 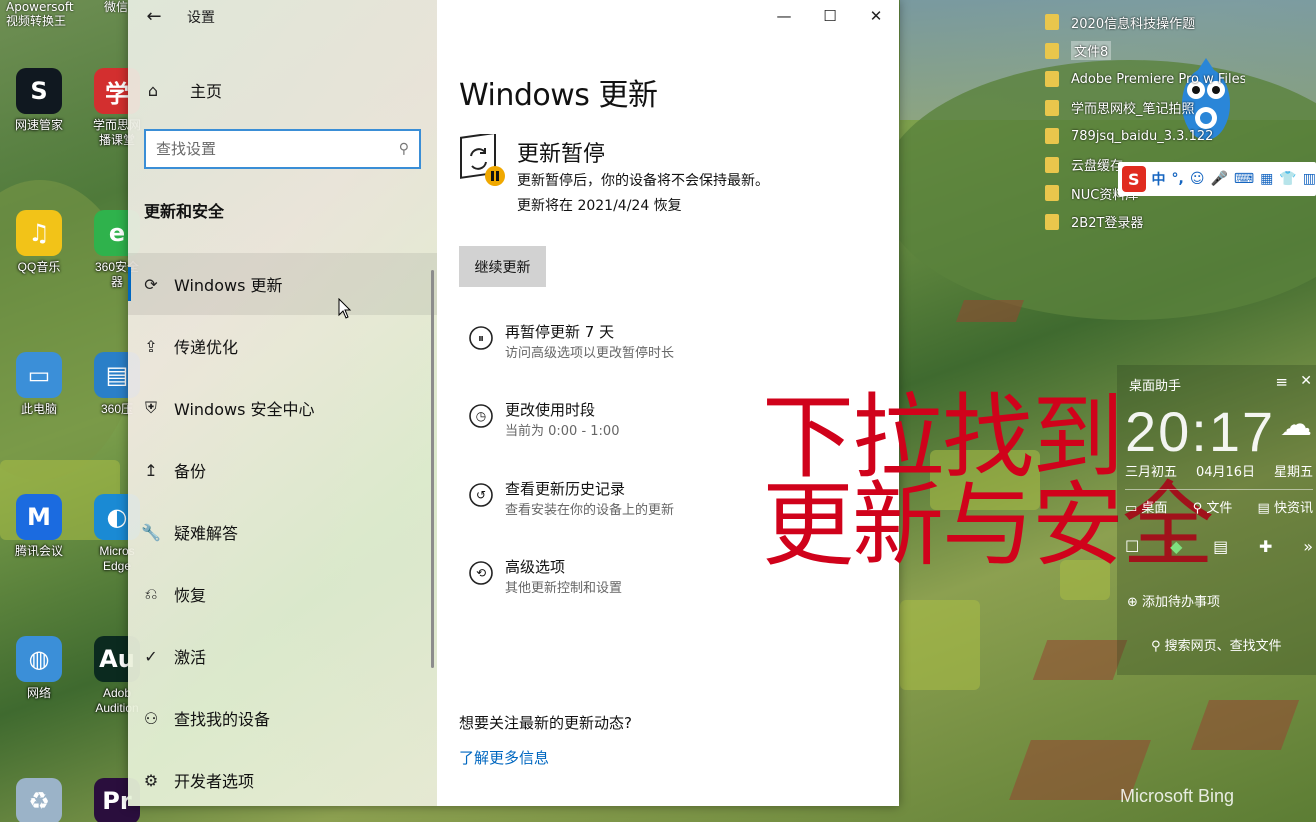 What do you see at coordinates (1266, 179) in the screenshot?
I see `ime-button: ▦` at bounding box center [1266, 179].